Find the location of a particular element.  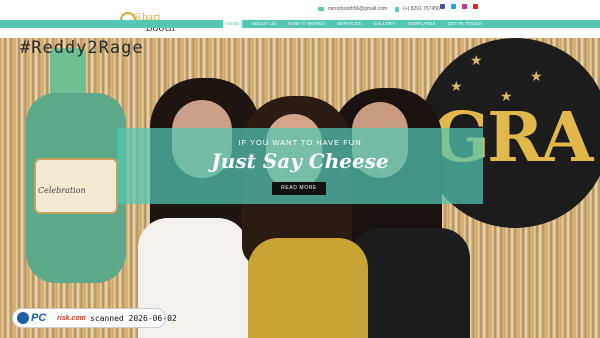

nav-item-get-in-touch: GET IN TOUCH is located at coordinates (465, 24).